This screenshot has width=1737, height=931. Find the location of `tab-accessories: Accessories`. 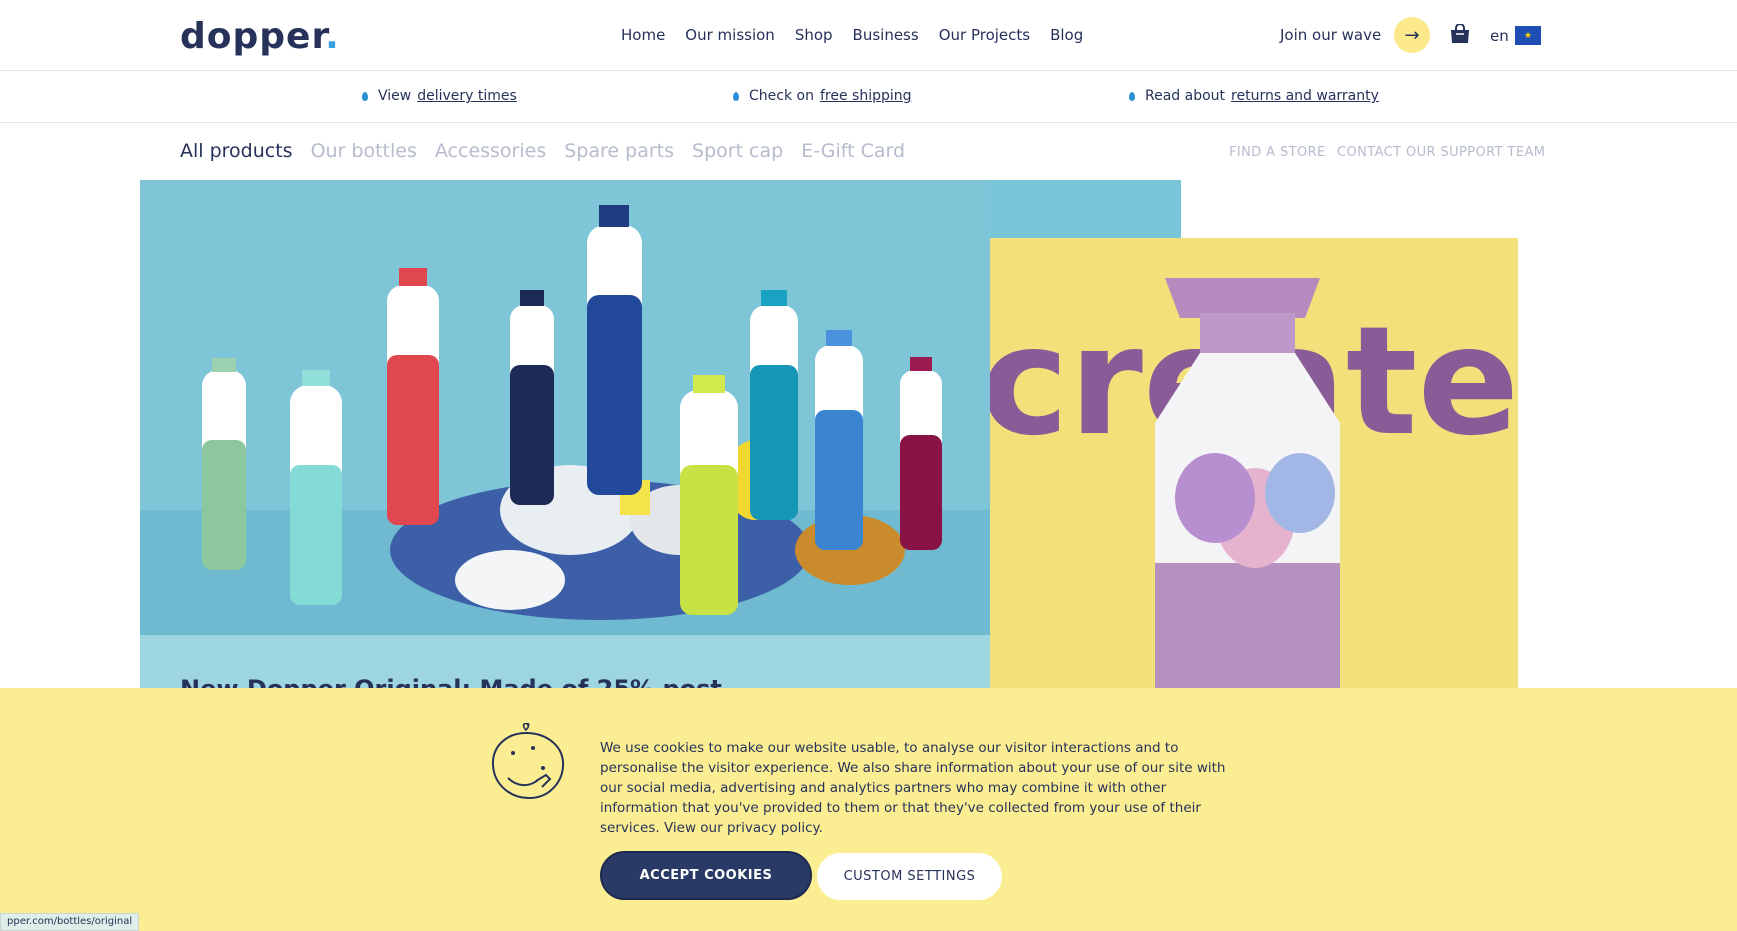

tab-accessories: Accessories is located at coordinates (490, 151).